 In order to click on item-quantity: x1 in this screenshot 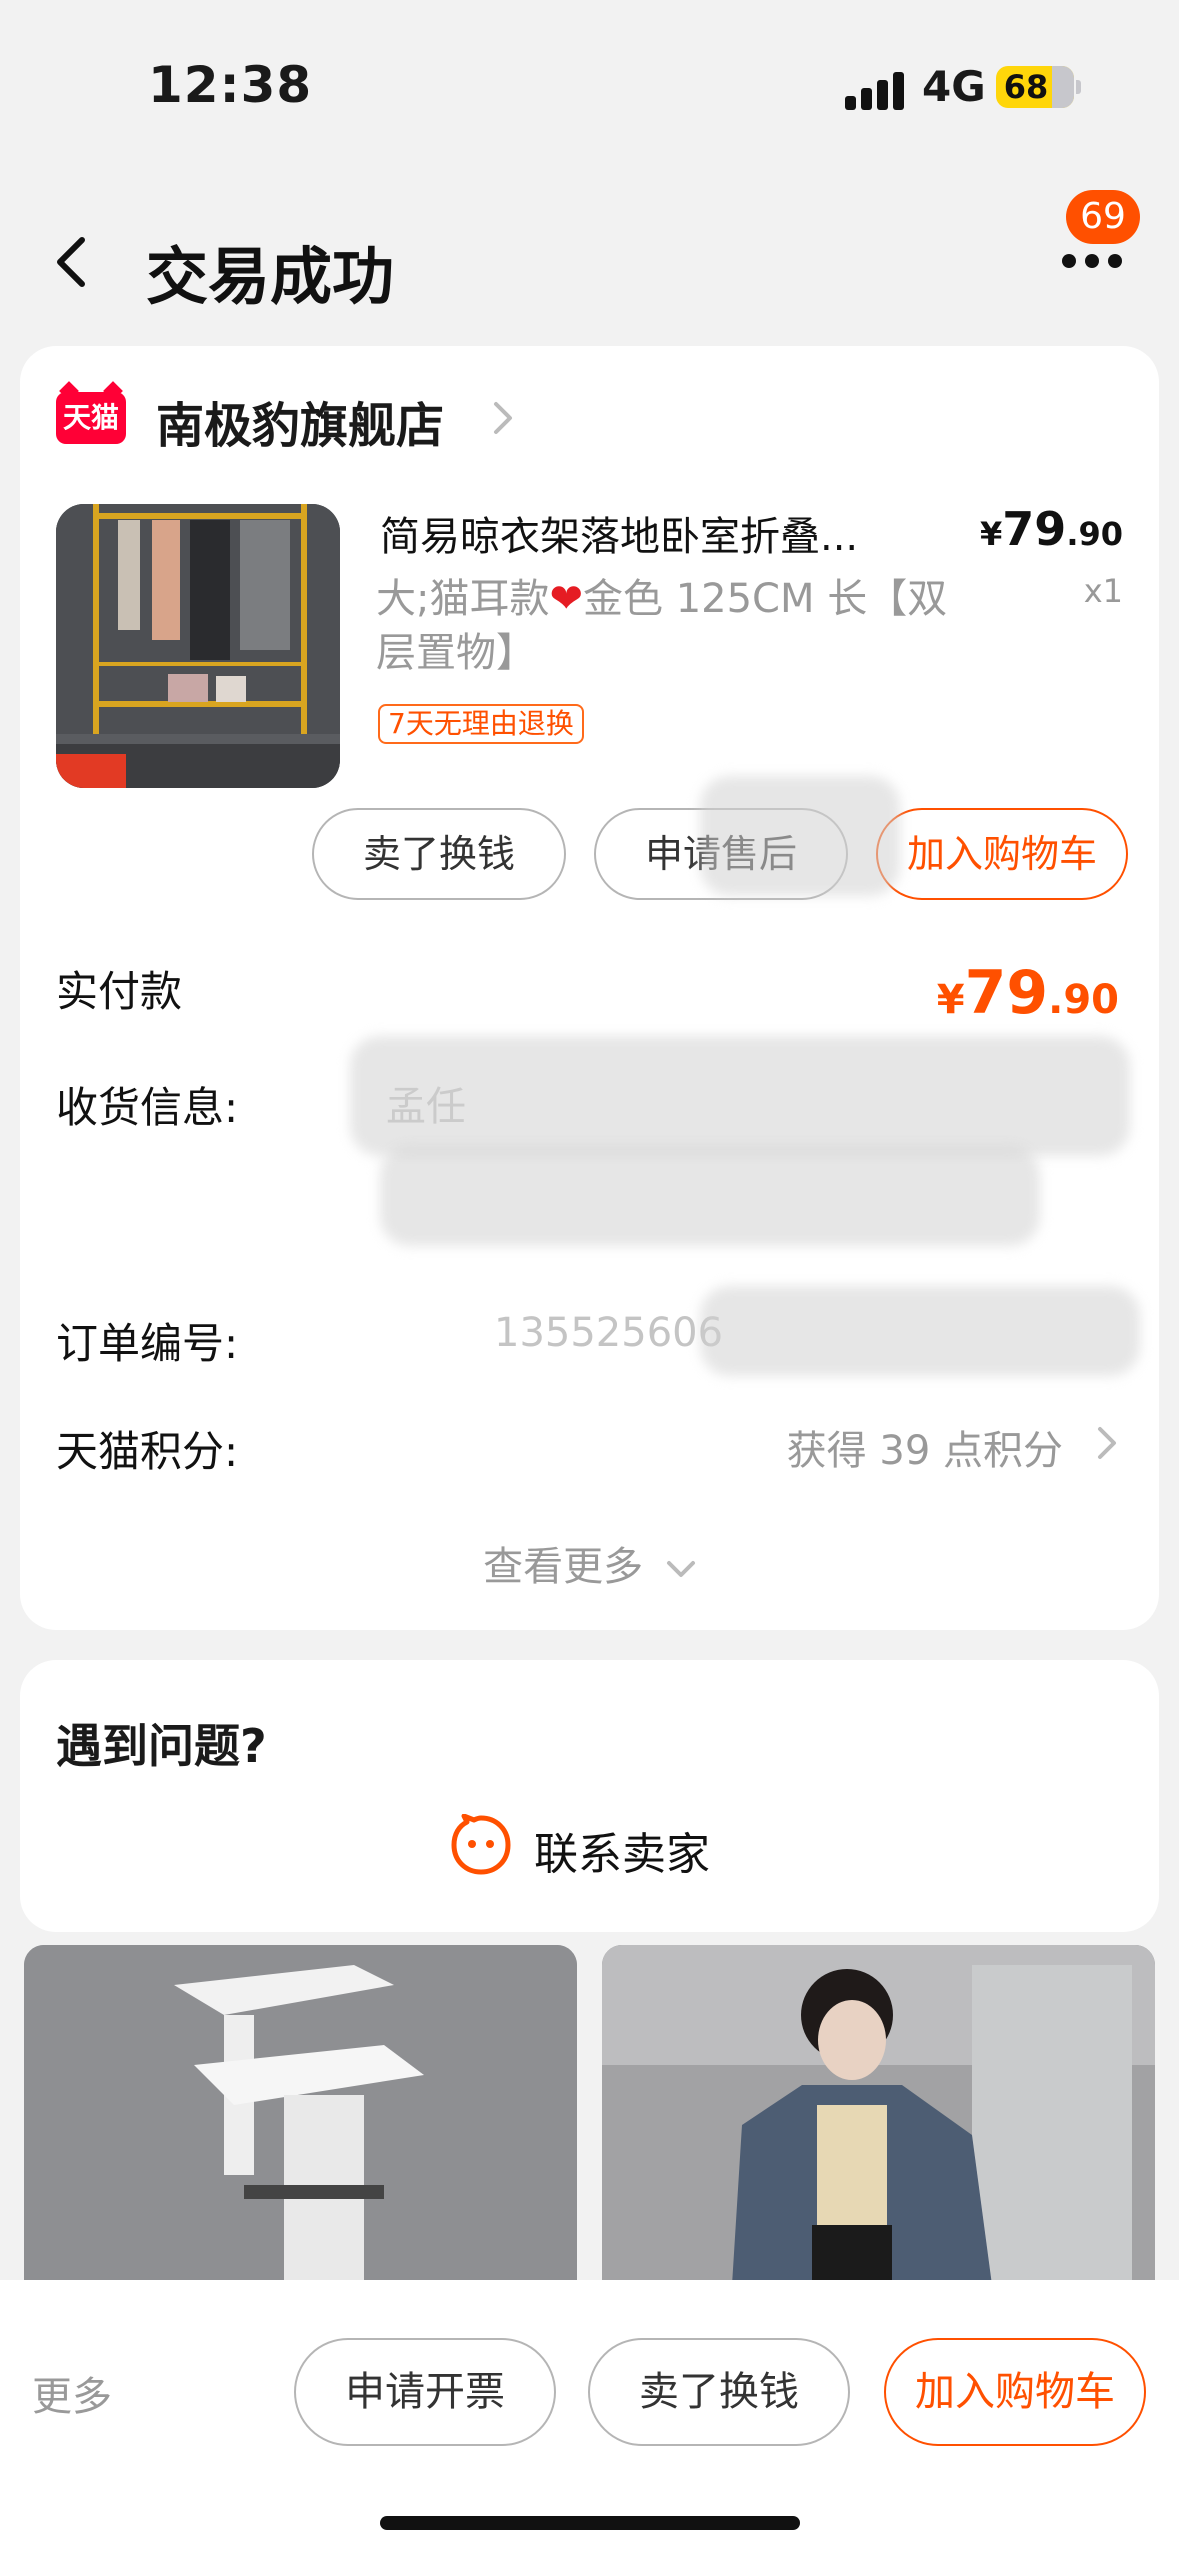, I will do `click(1103, 591)`.